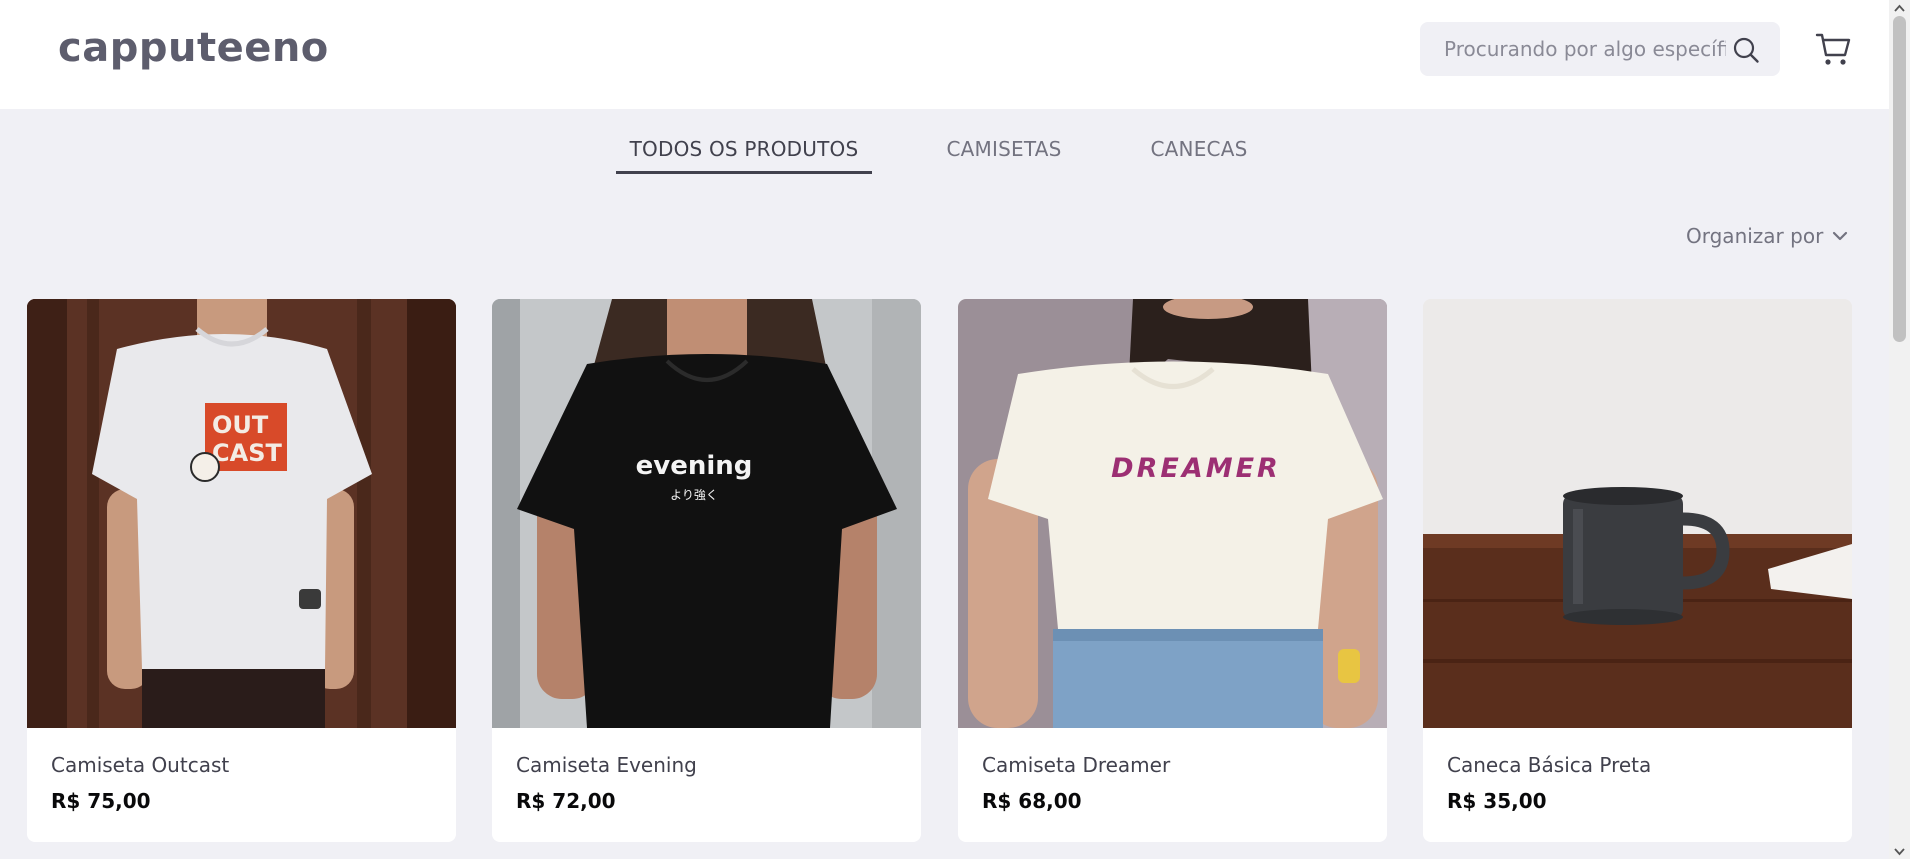  I want to click on product-image, so click(1637, 513).